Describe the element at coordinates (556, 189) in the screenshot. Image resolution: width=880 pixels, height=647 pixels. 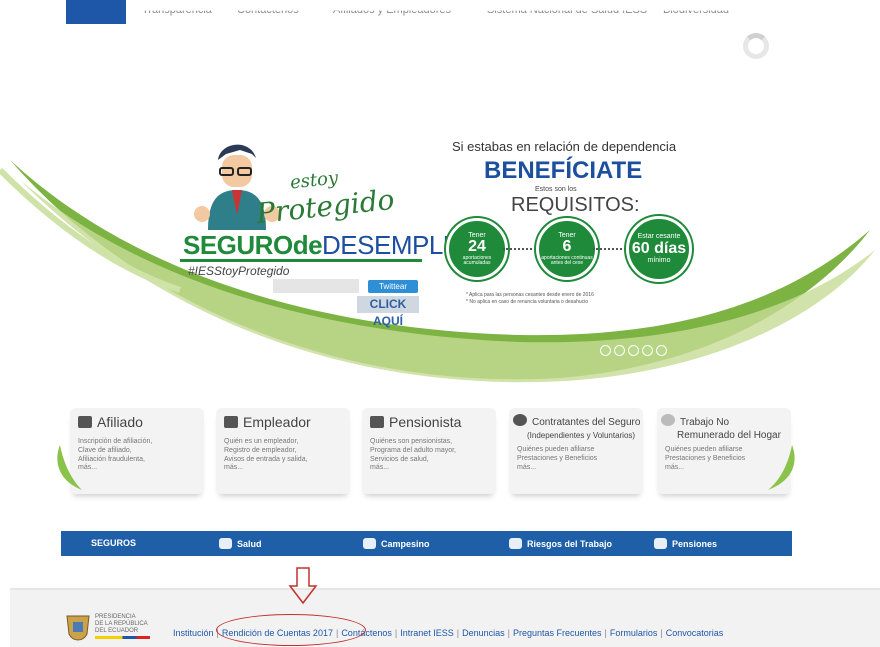
I see `banner-estos: Estos son los` at that location.